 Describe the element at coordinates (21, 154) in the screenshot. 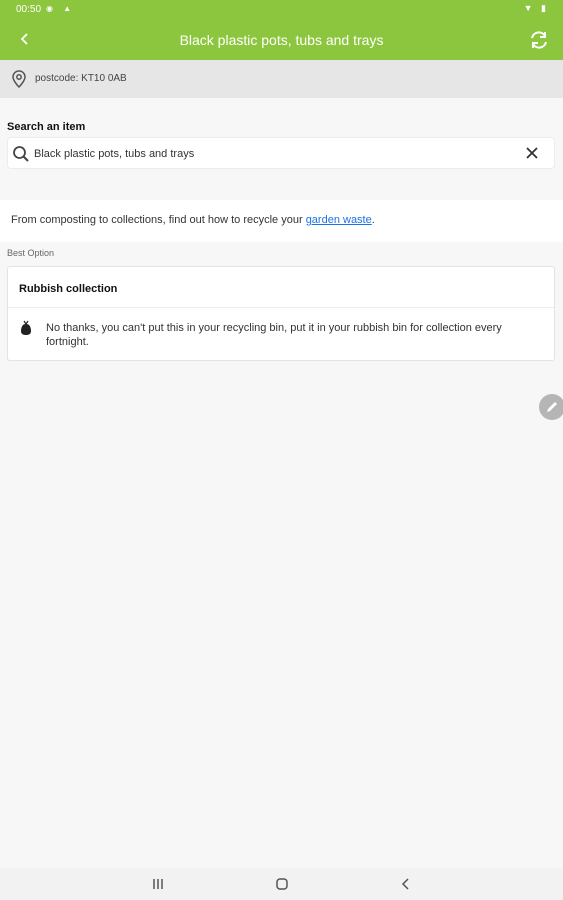

I see `search-icon` at that location.